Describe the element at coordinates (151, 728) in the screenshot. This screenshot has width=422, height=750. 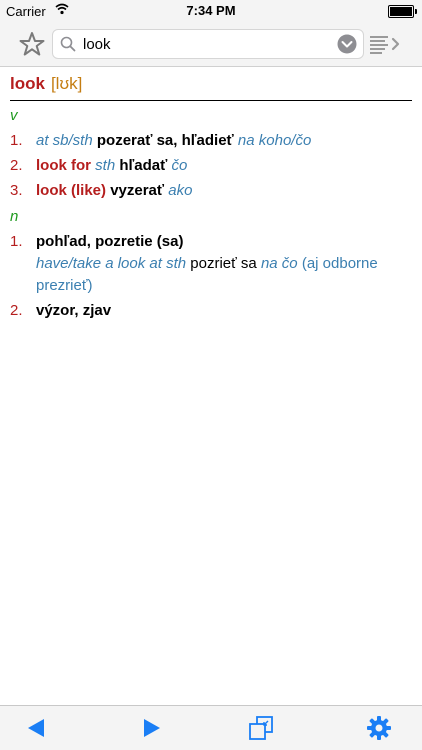
I see `forward-arrow-icon` at that location.